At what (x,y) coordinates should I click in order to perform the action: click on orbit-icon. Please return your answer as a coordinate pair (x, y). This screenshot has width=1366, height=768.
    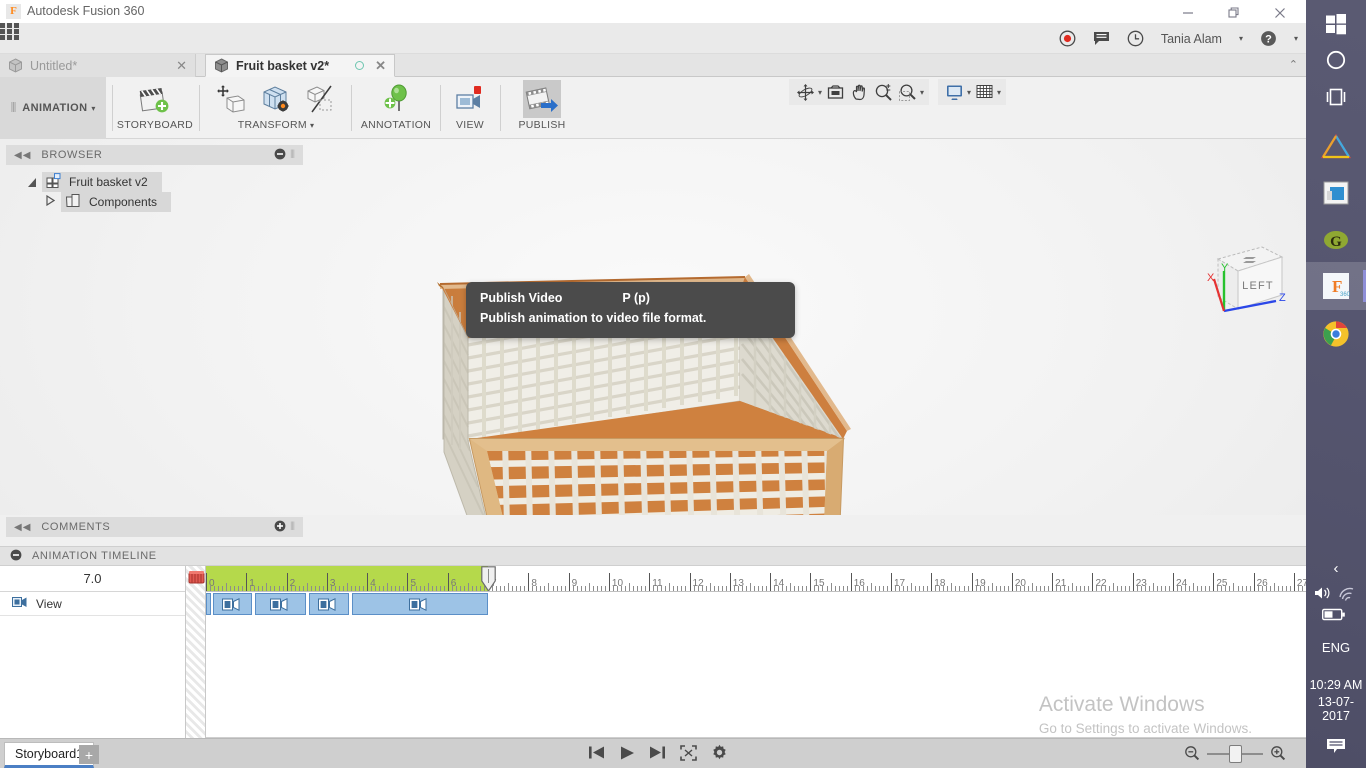
    Looking at the image, I should click on (805, 92).